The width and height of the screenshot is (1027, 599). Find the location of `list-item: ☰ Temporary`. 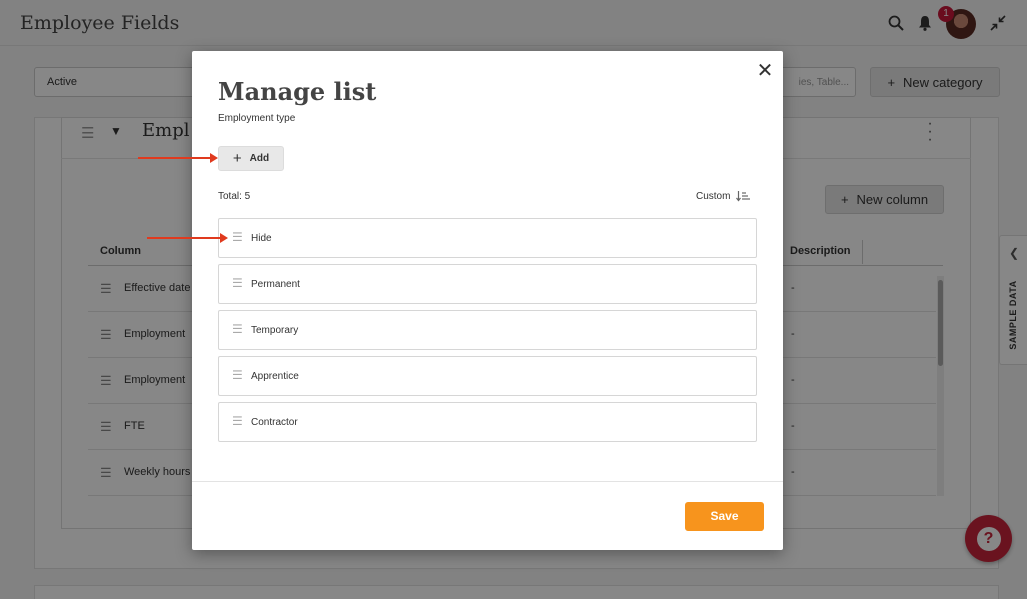

list-item: ☰ Temporary is located at coordinates (487, 330).